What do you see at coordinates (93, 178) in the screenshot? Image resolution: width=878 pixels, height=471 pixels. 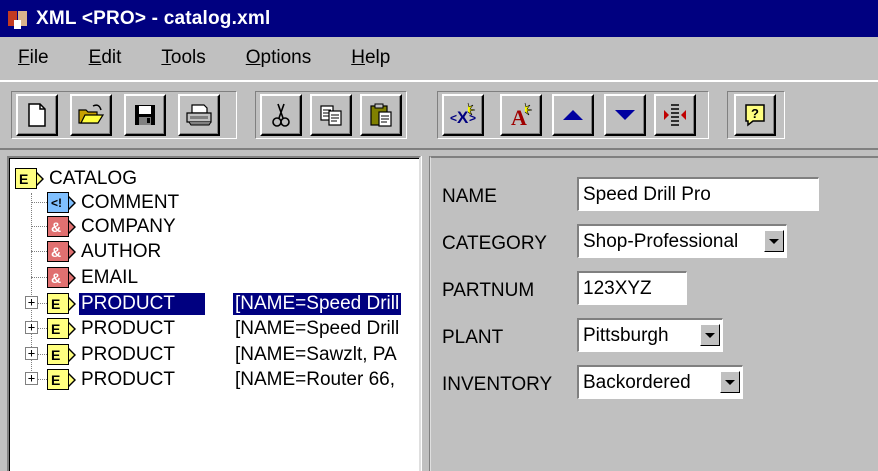 I see `tree-node-label: CATALOG` at bounding box center [93, 178].